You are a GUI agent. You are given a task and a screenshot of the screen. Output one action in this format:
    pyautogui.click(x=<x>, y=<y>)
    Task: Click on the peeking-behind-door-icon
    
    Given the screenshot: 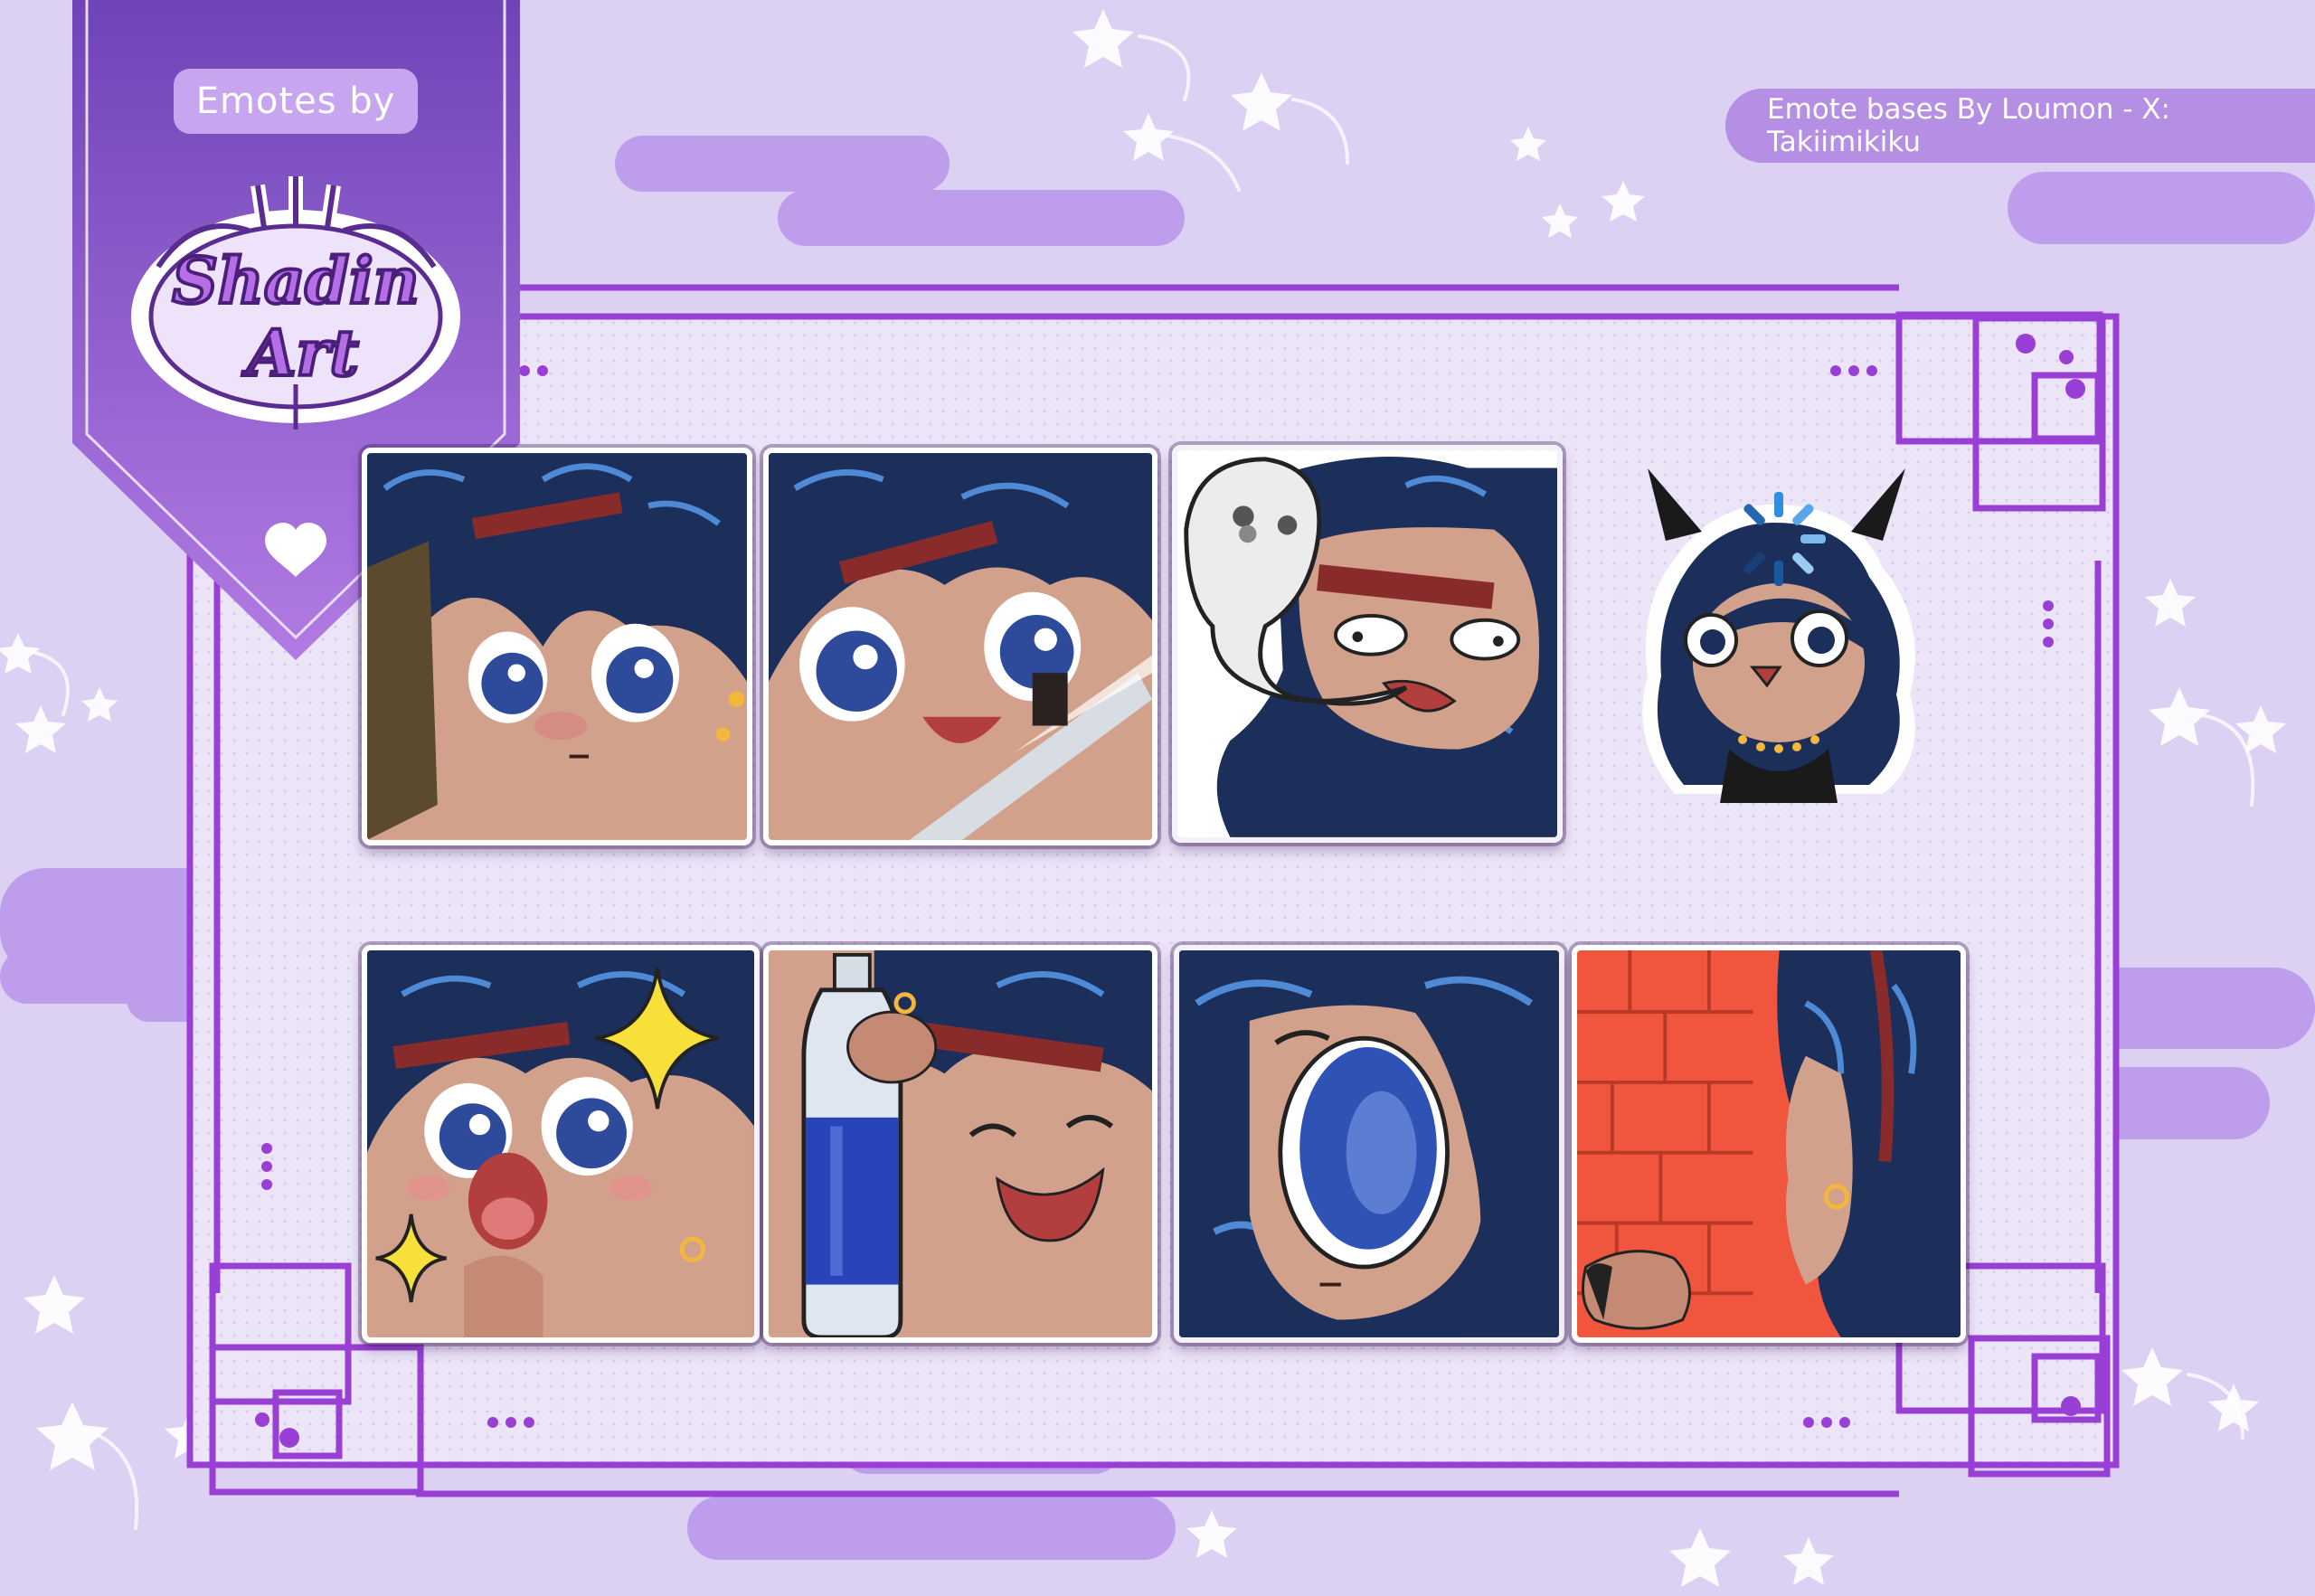 What is the action you would take?
    pyautogui.click(x=557, y=647)
    